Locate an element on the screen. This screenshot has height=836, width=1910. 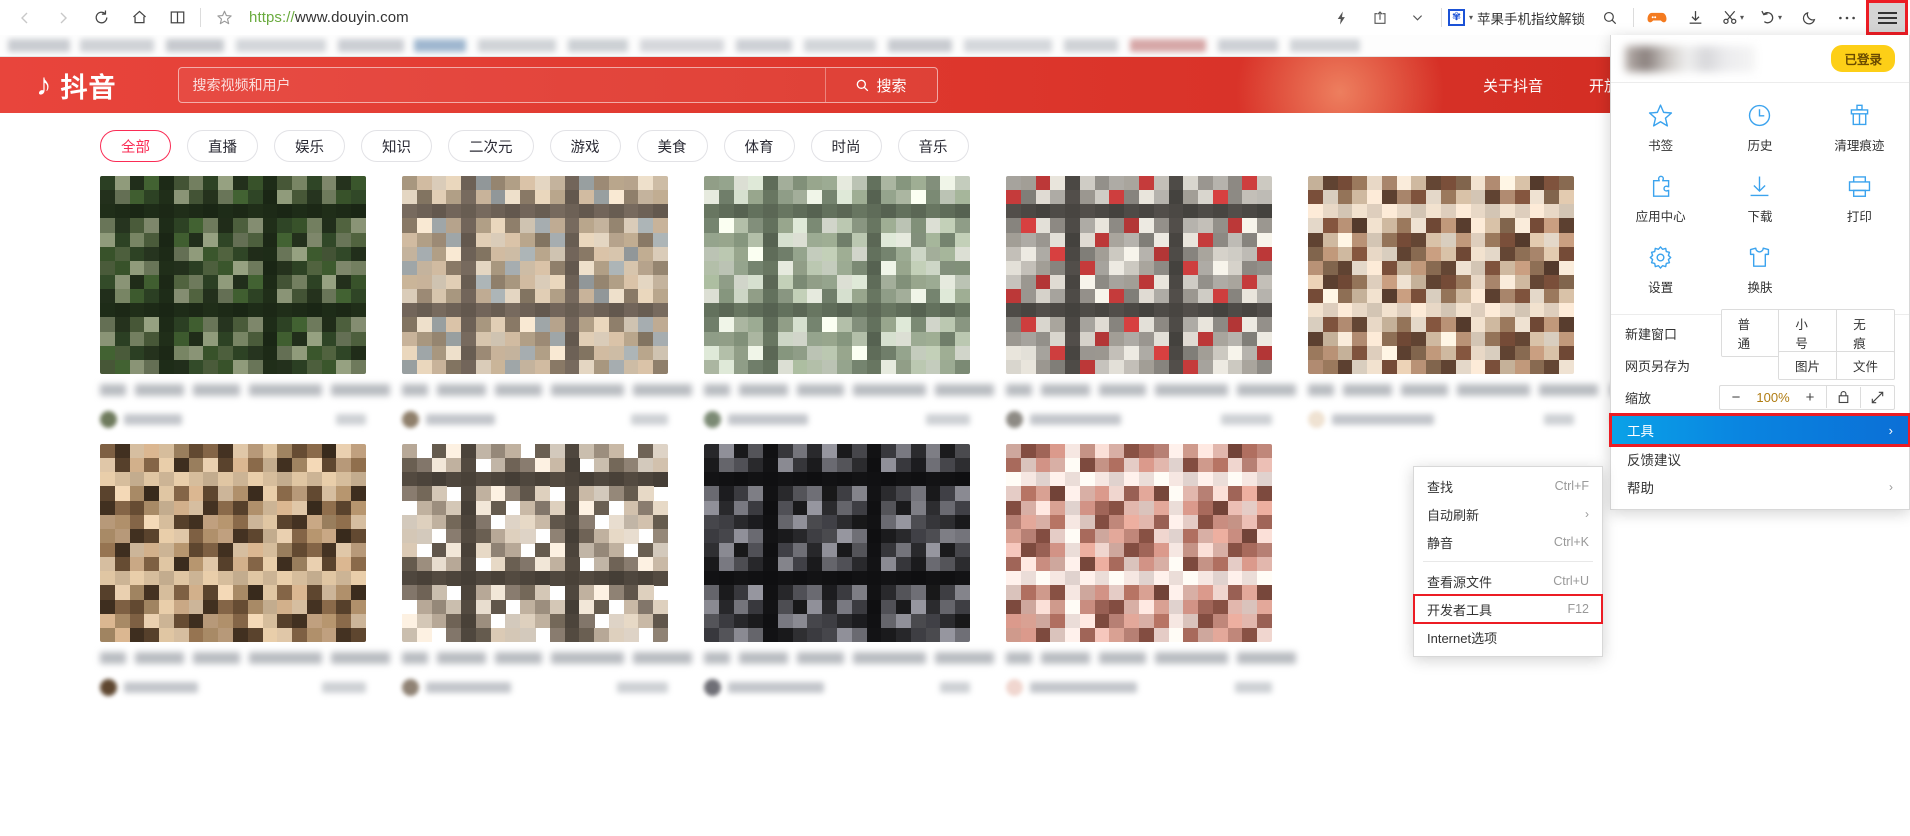
reader-mode-button is located at coordinates (177, 18).